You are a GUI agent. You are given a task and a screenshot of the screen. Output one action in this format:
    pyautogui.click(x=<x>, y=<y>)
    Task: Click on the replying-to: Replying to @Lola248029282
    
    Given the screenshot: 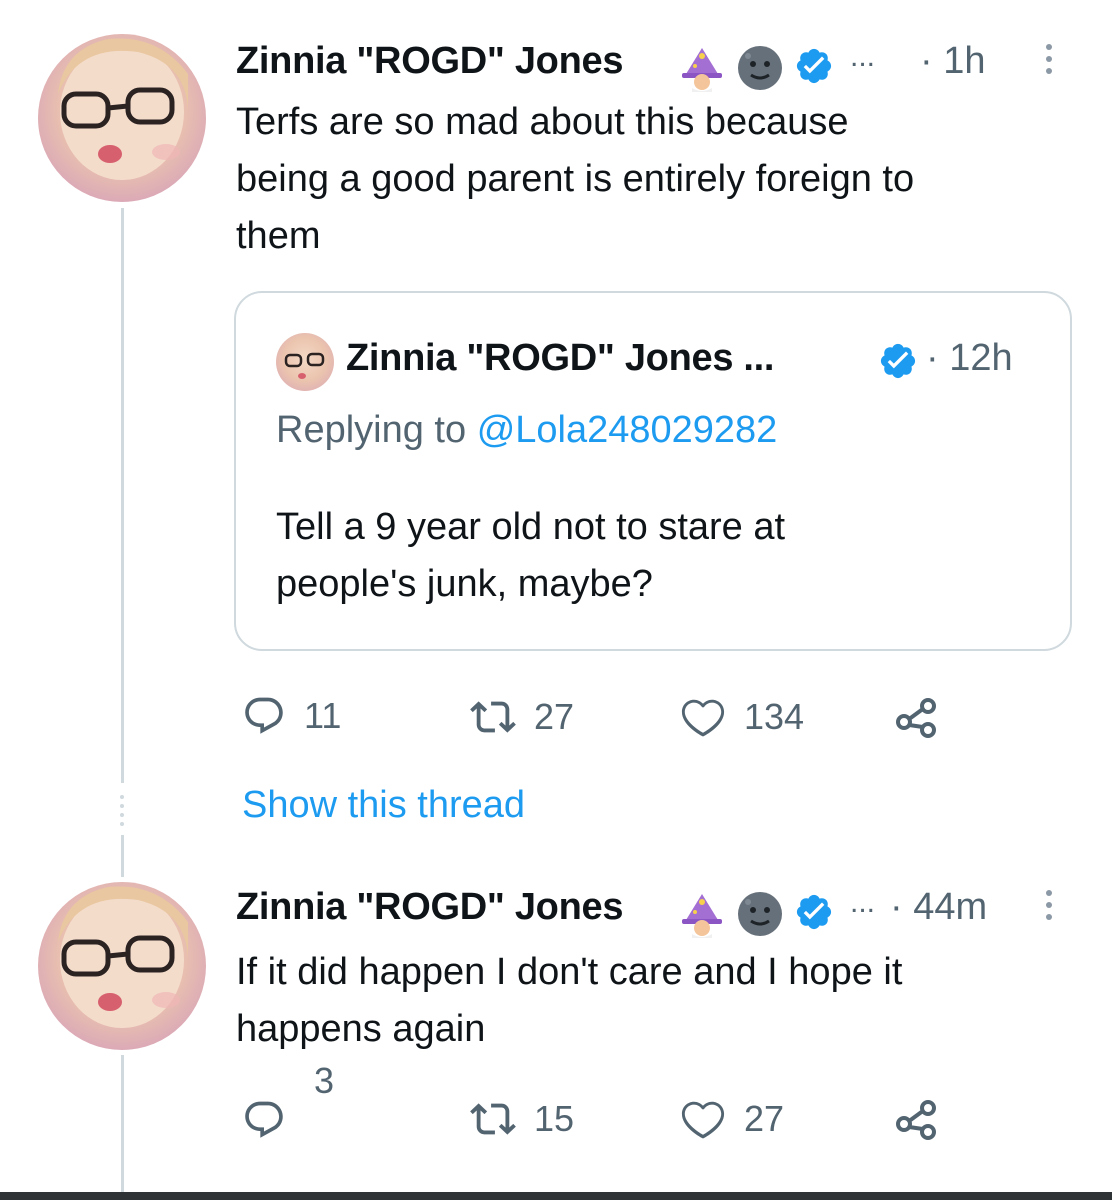 What is the action you would take?
    pyautogui.click(x=526, y=430)
    